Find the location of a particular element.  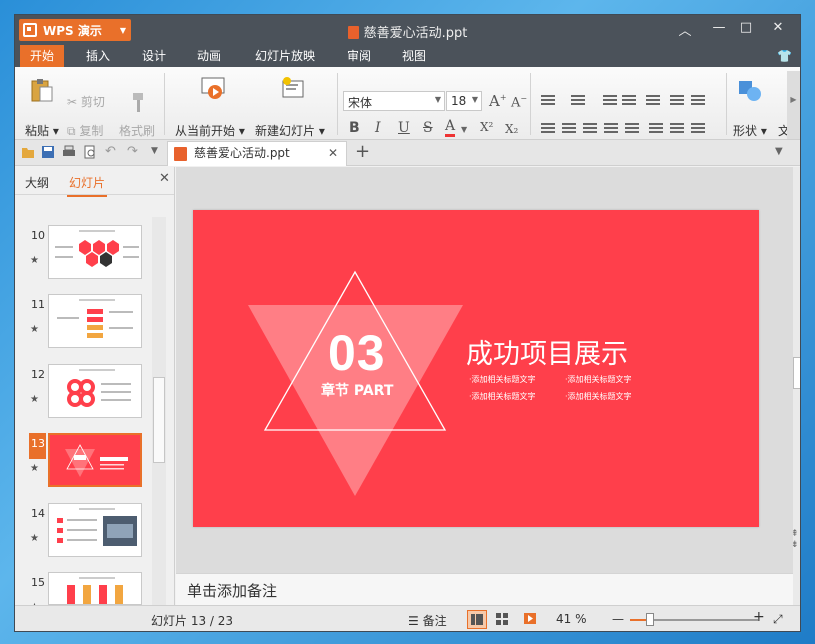

underline-button: U is located at coordinates (404, 128).